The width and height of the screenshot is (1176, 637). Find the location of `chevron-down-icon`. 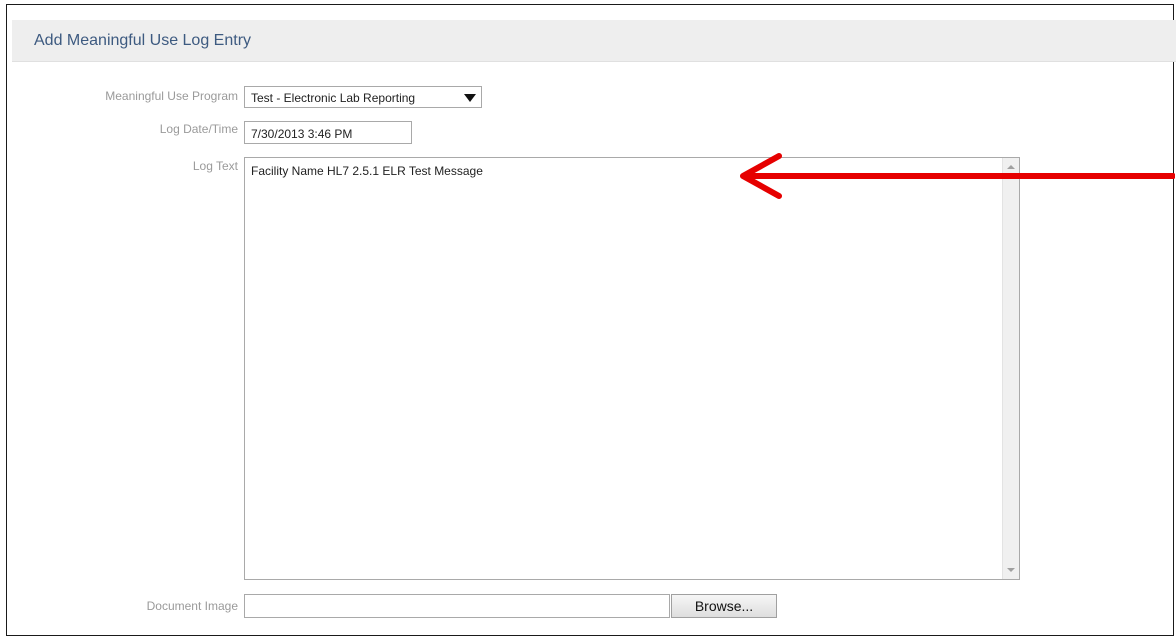

chevron-down-icon is located at coordinates (470, 98).